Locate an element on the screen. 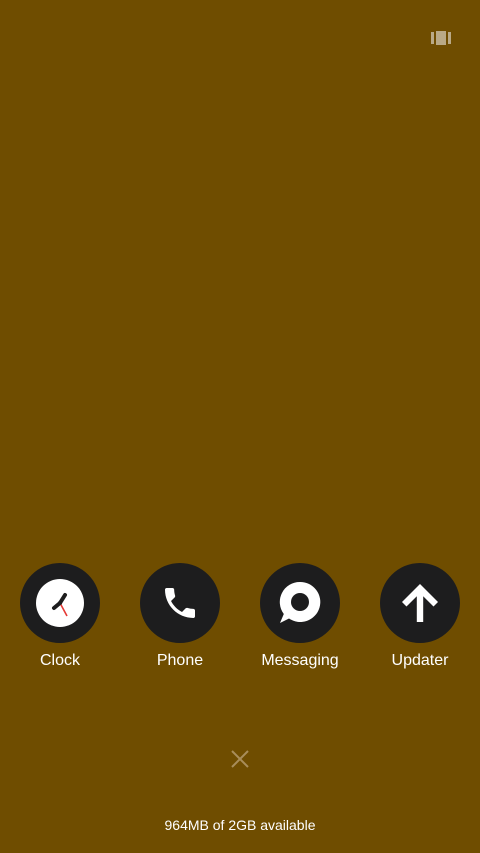 The image size is (480, 853). messaging-icon is located at coordinates (300, 602).